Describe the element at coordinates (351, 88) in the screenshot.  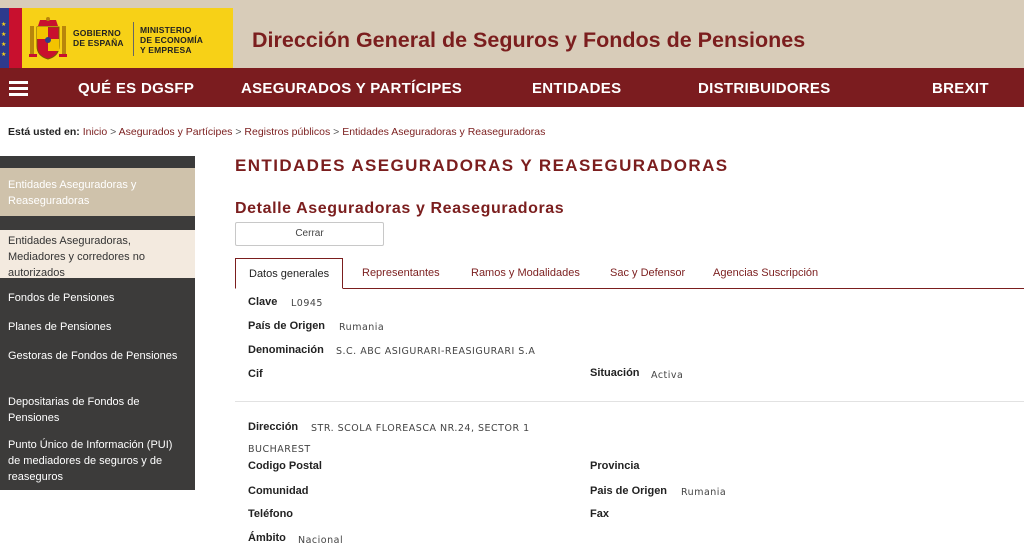
I see `nav-item-asegurados: ASEGURADOS Y PARTÍCIPES` at that location.